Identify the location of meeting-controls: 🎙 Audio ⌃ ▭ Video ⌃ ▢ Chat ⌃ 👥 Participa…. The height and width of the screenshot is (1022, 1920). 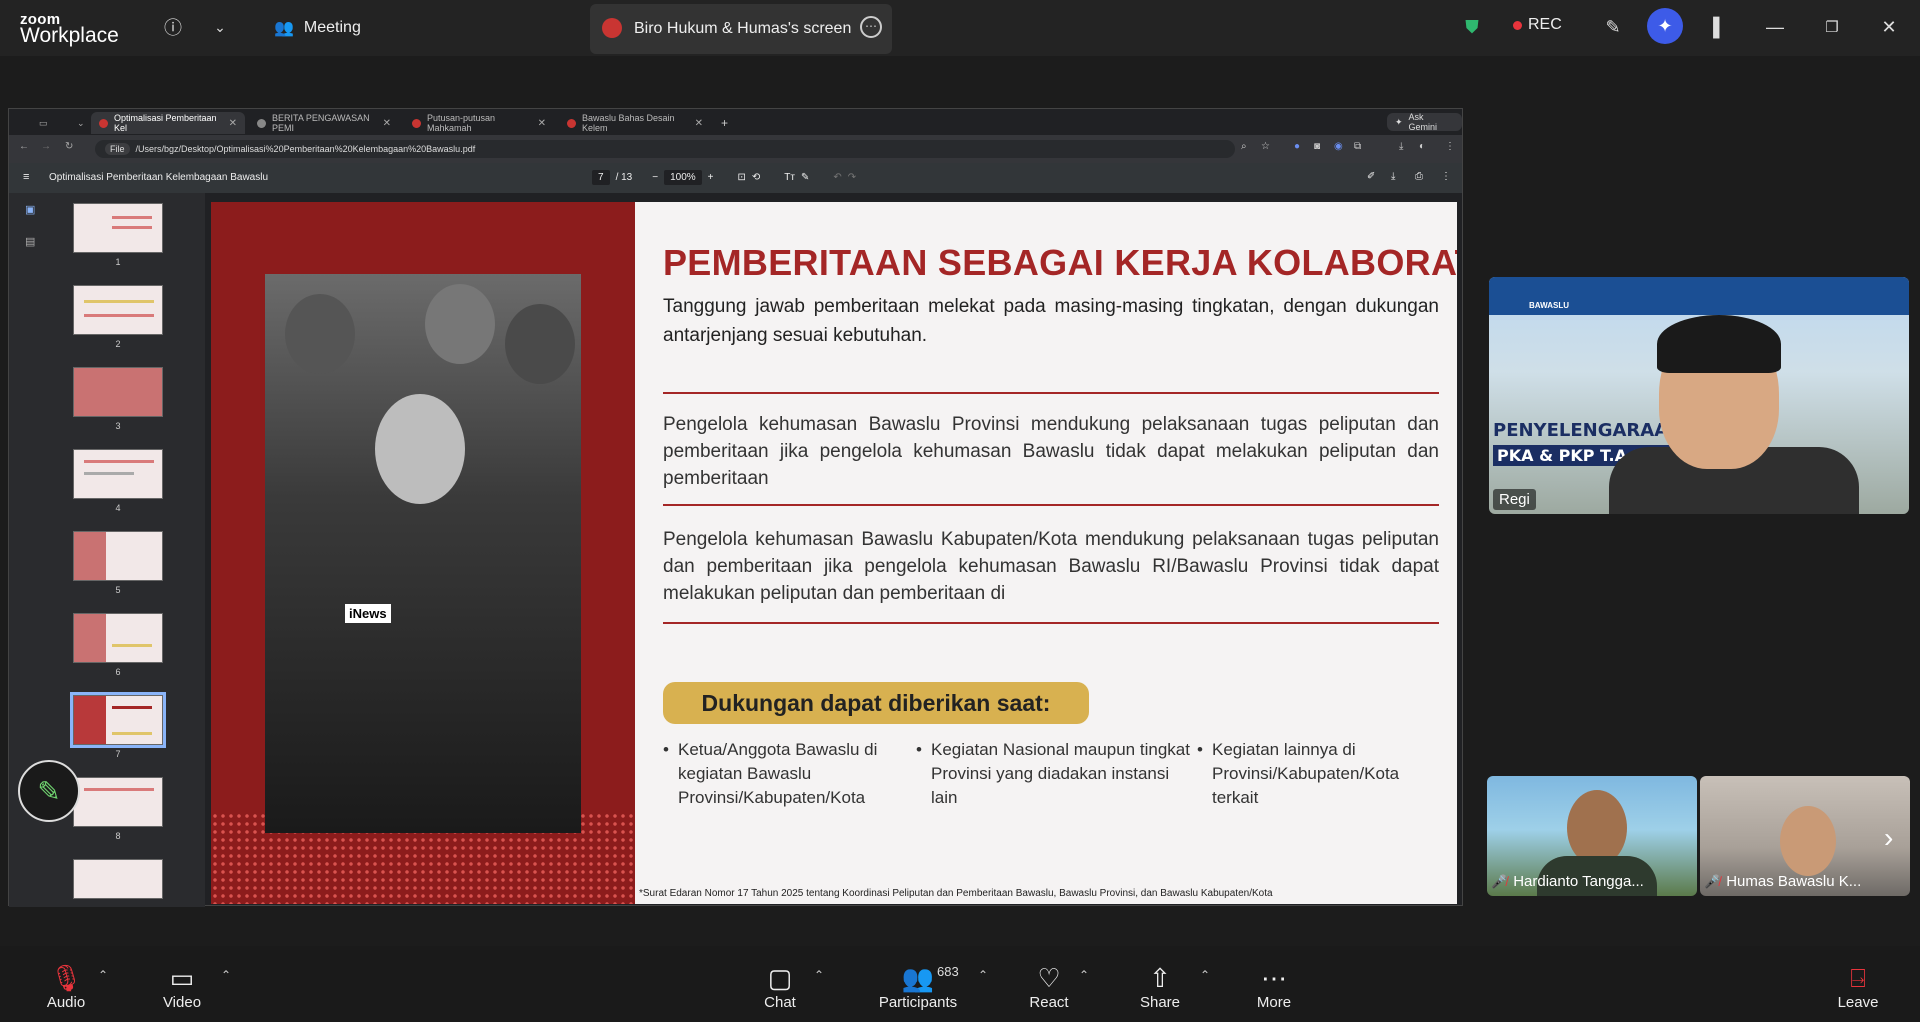
(960, 984).